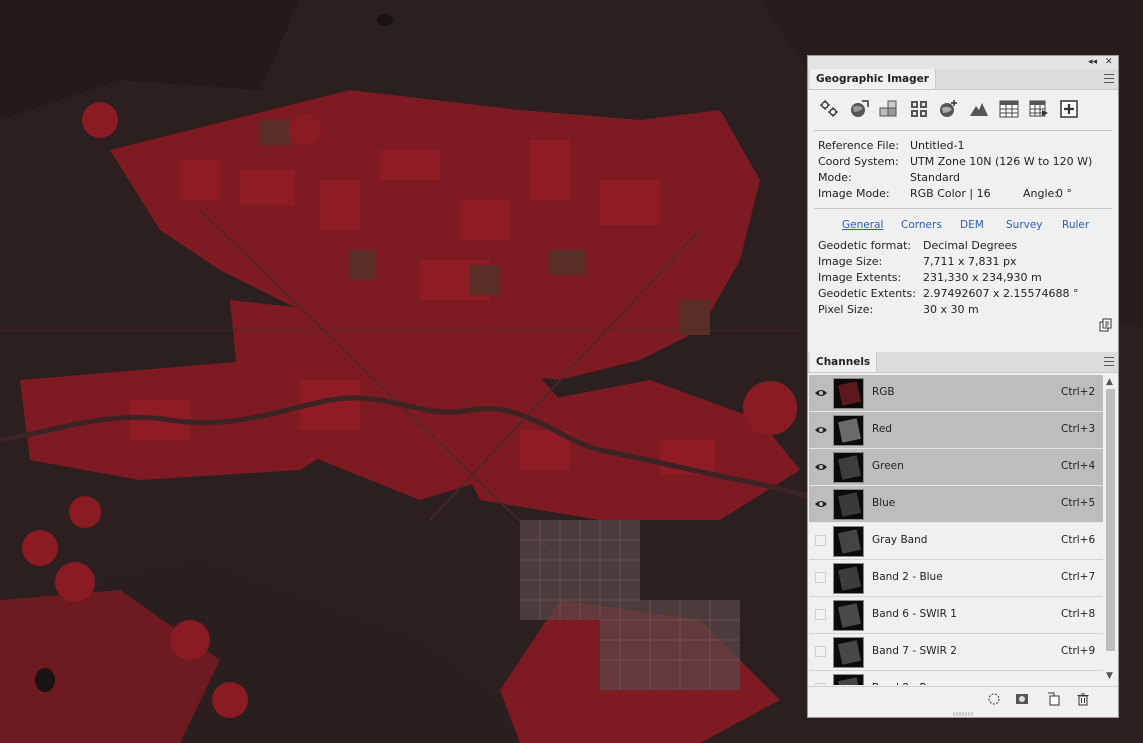 The image size is (1143, 743). What do you see at coordinates (1001, 162) in the screenshot?
I see `coord-system-link: UTM Zone 10N (126 W to 120 W)` at bounding box center [1001, 162].